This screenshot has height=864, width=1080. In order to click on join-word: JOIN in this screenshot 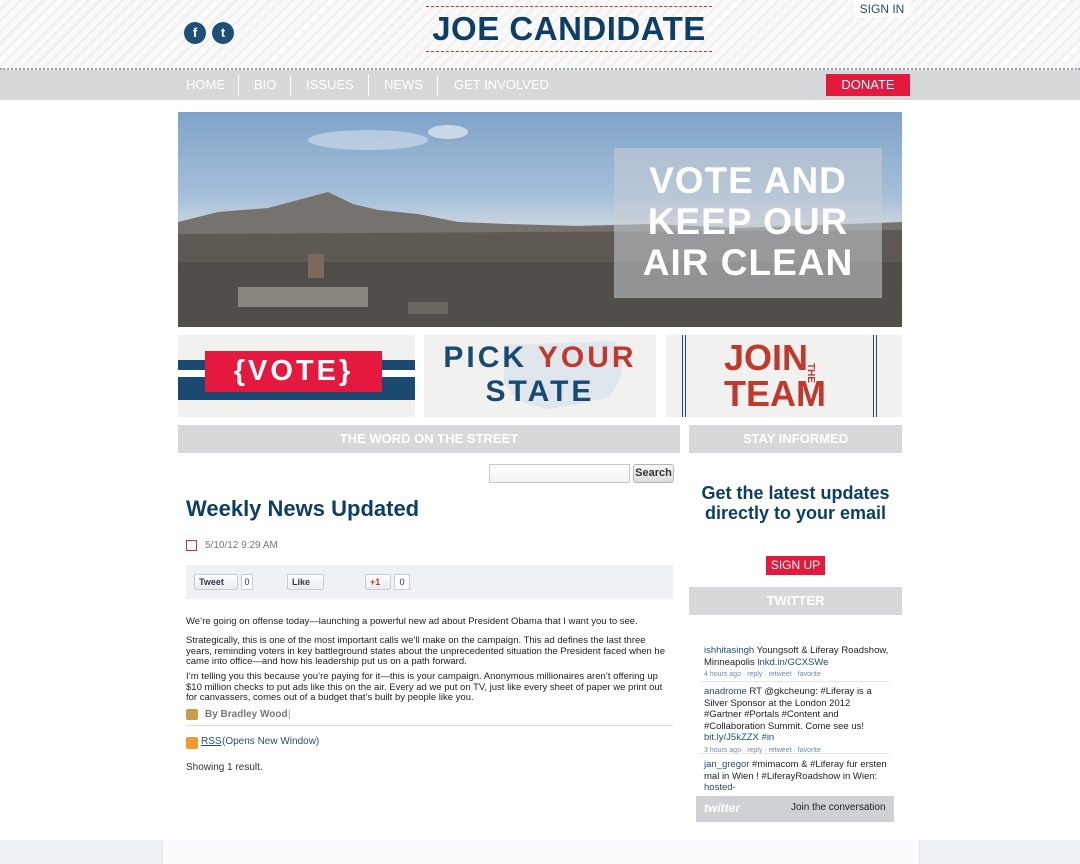, I will do `click(766, 357)`.